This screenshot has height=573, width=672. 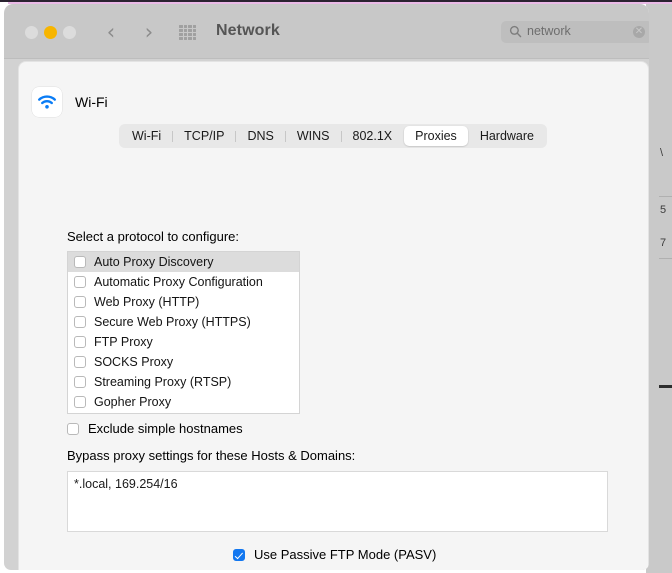 I want to click on minimize-button, so click(x=50, y=32).